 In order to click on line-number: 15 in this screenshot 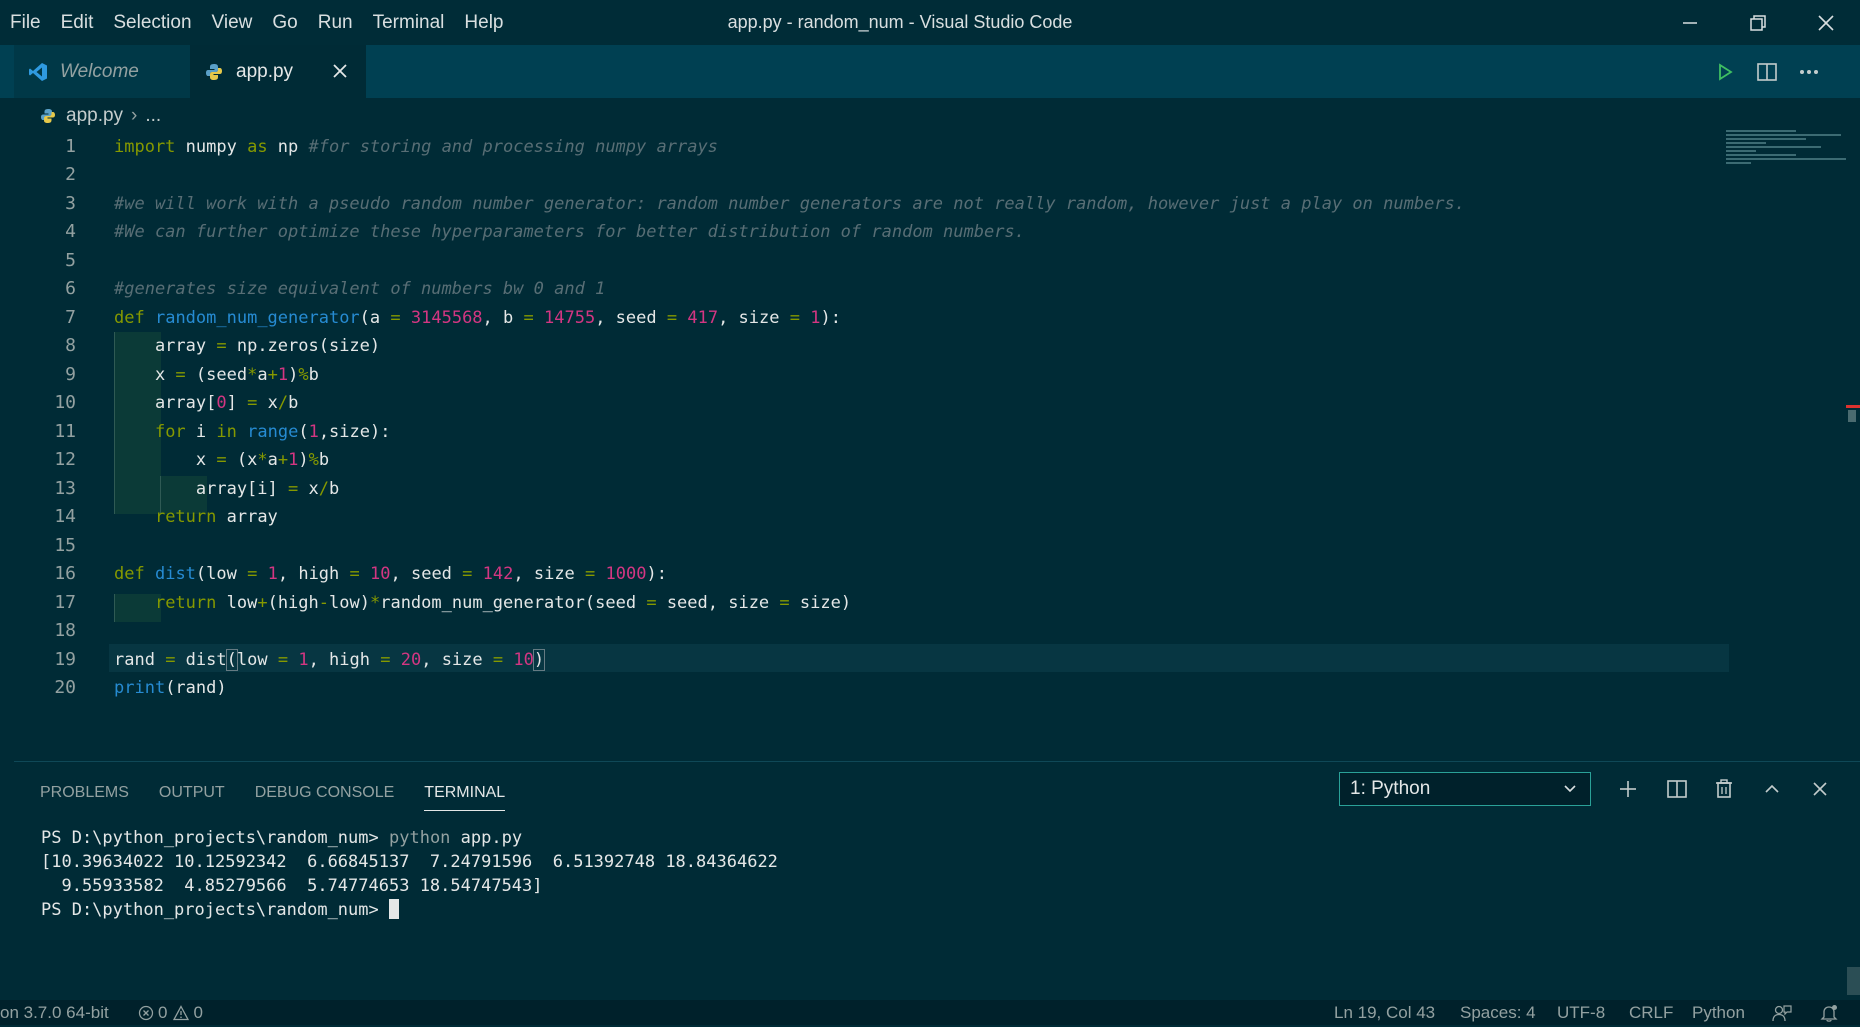, I will do `click(65, 545)`.